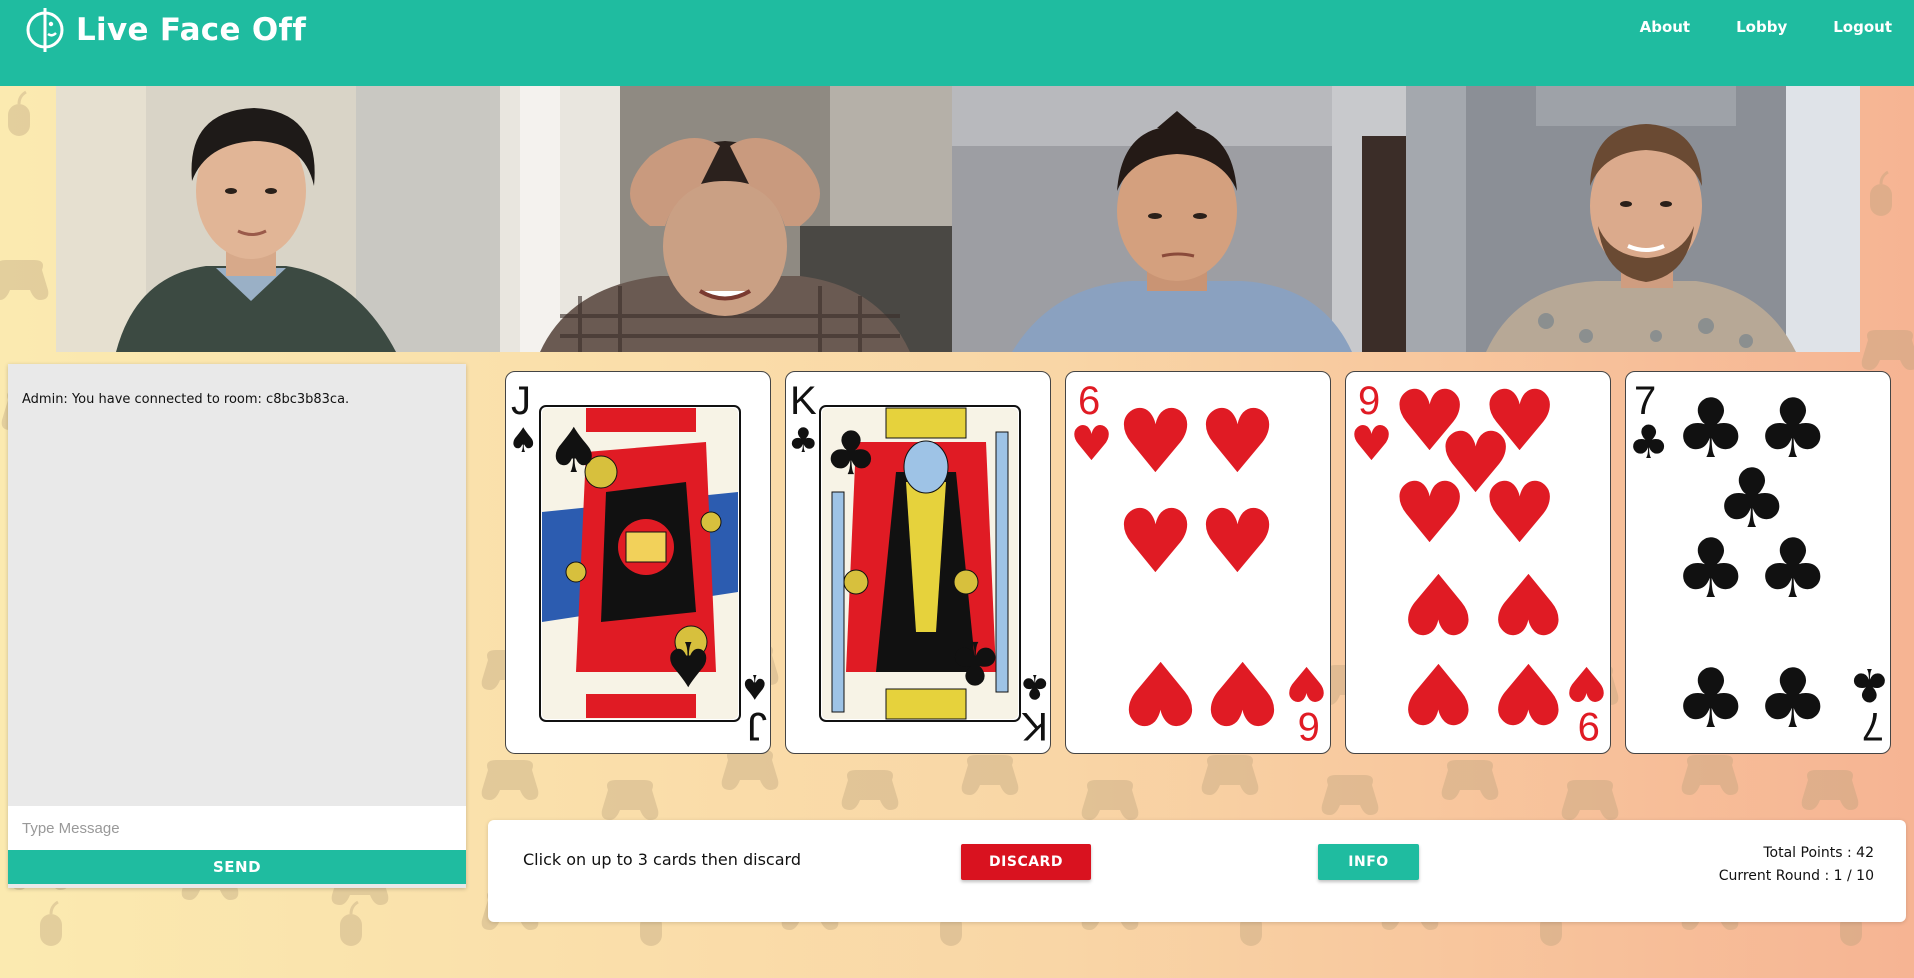  Describe the element at coordinates (1034, 726) in the screenshot. I see `card-rank-inverted: K` at that location.